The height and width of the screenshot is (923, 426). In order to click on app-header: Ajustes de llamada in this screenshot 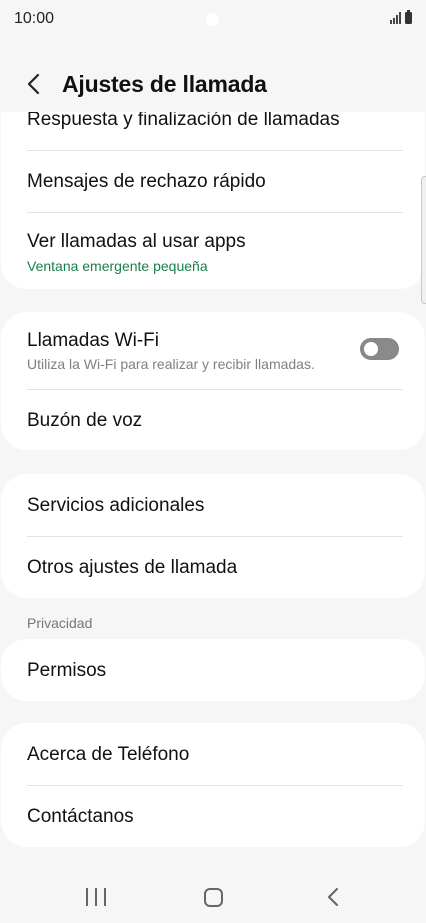, I will do `click(213, 84)`.